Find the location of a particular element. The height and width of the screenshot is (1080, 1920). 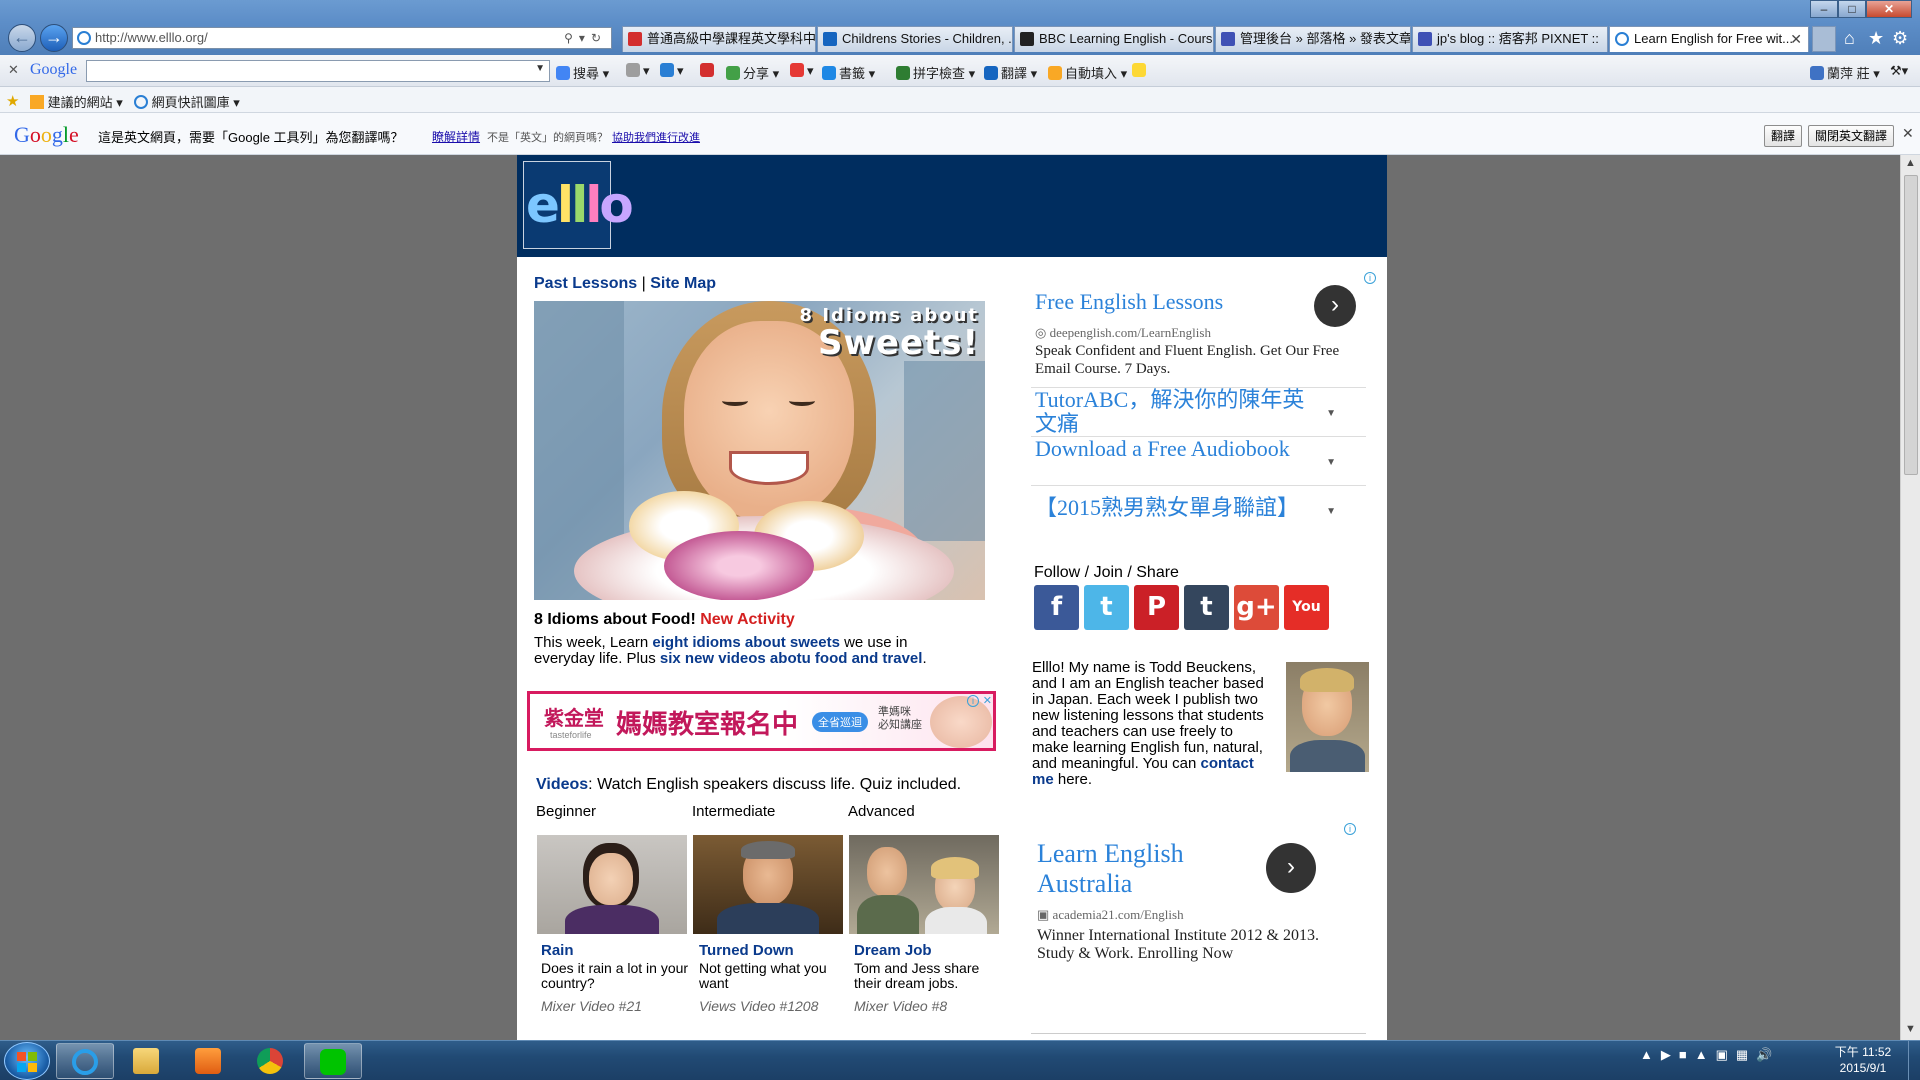

scroll-down-icon: ▼ is located at coordinates (1910, 1029).